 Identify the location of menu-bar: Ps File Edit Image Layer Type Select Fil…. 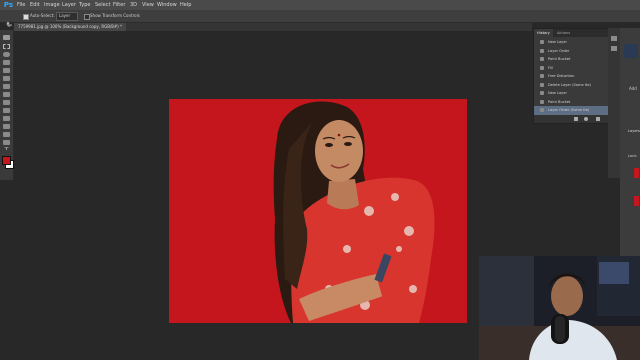
(320, 5).